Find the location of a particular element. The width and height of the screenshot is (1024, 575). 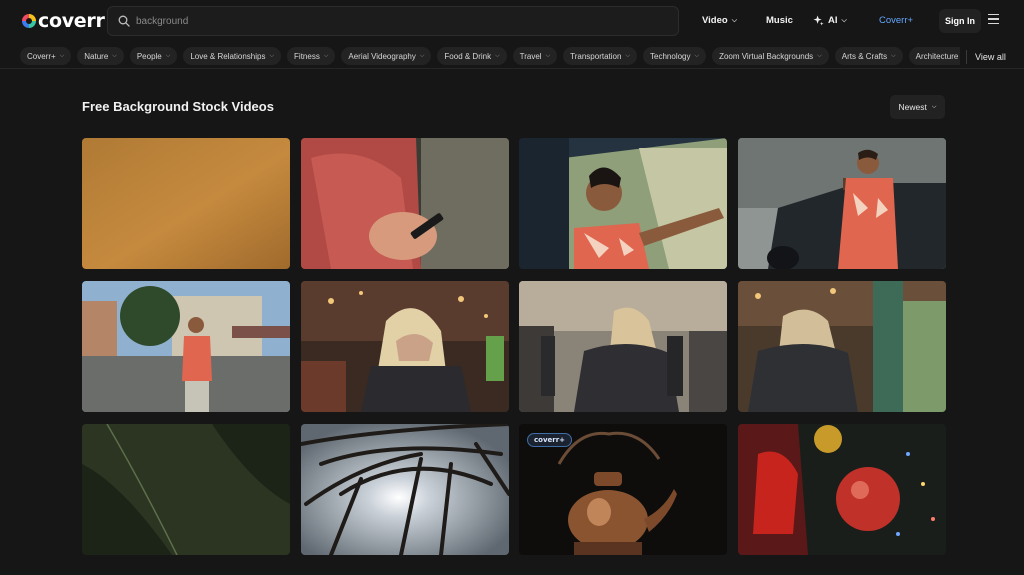

nav-music-link: Music is located at coordinates (779, 20).